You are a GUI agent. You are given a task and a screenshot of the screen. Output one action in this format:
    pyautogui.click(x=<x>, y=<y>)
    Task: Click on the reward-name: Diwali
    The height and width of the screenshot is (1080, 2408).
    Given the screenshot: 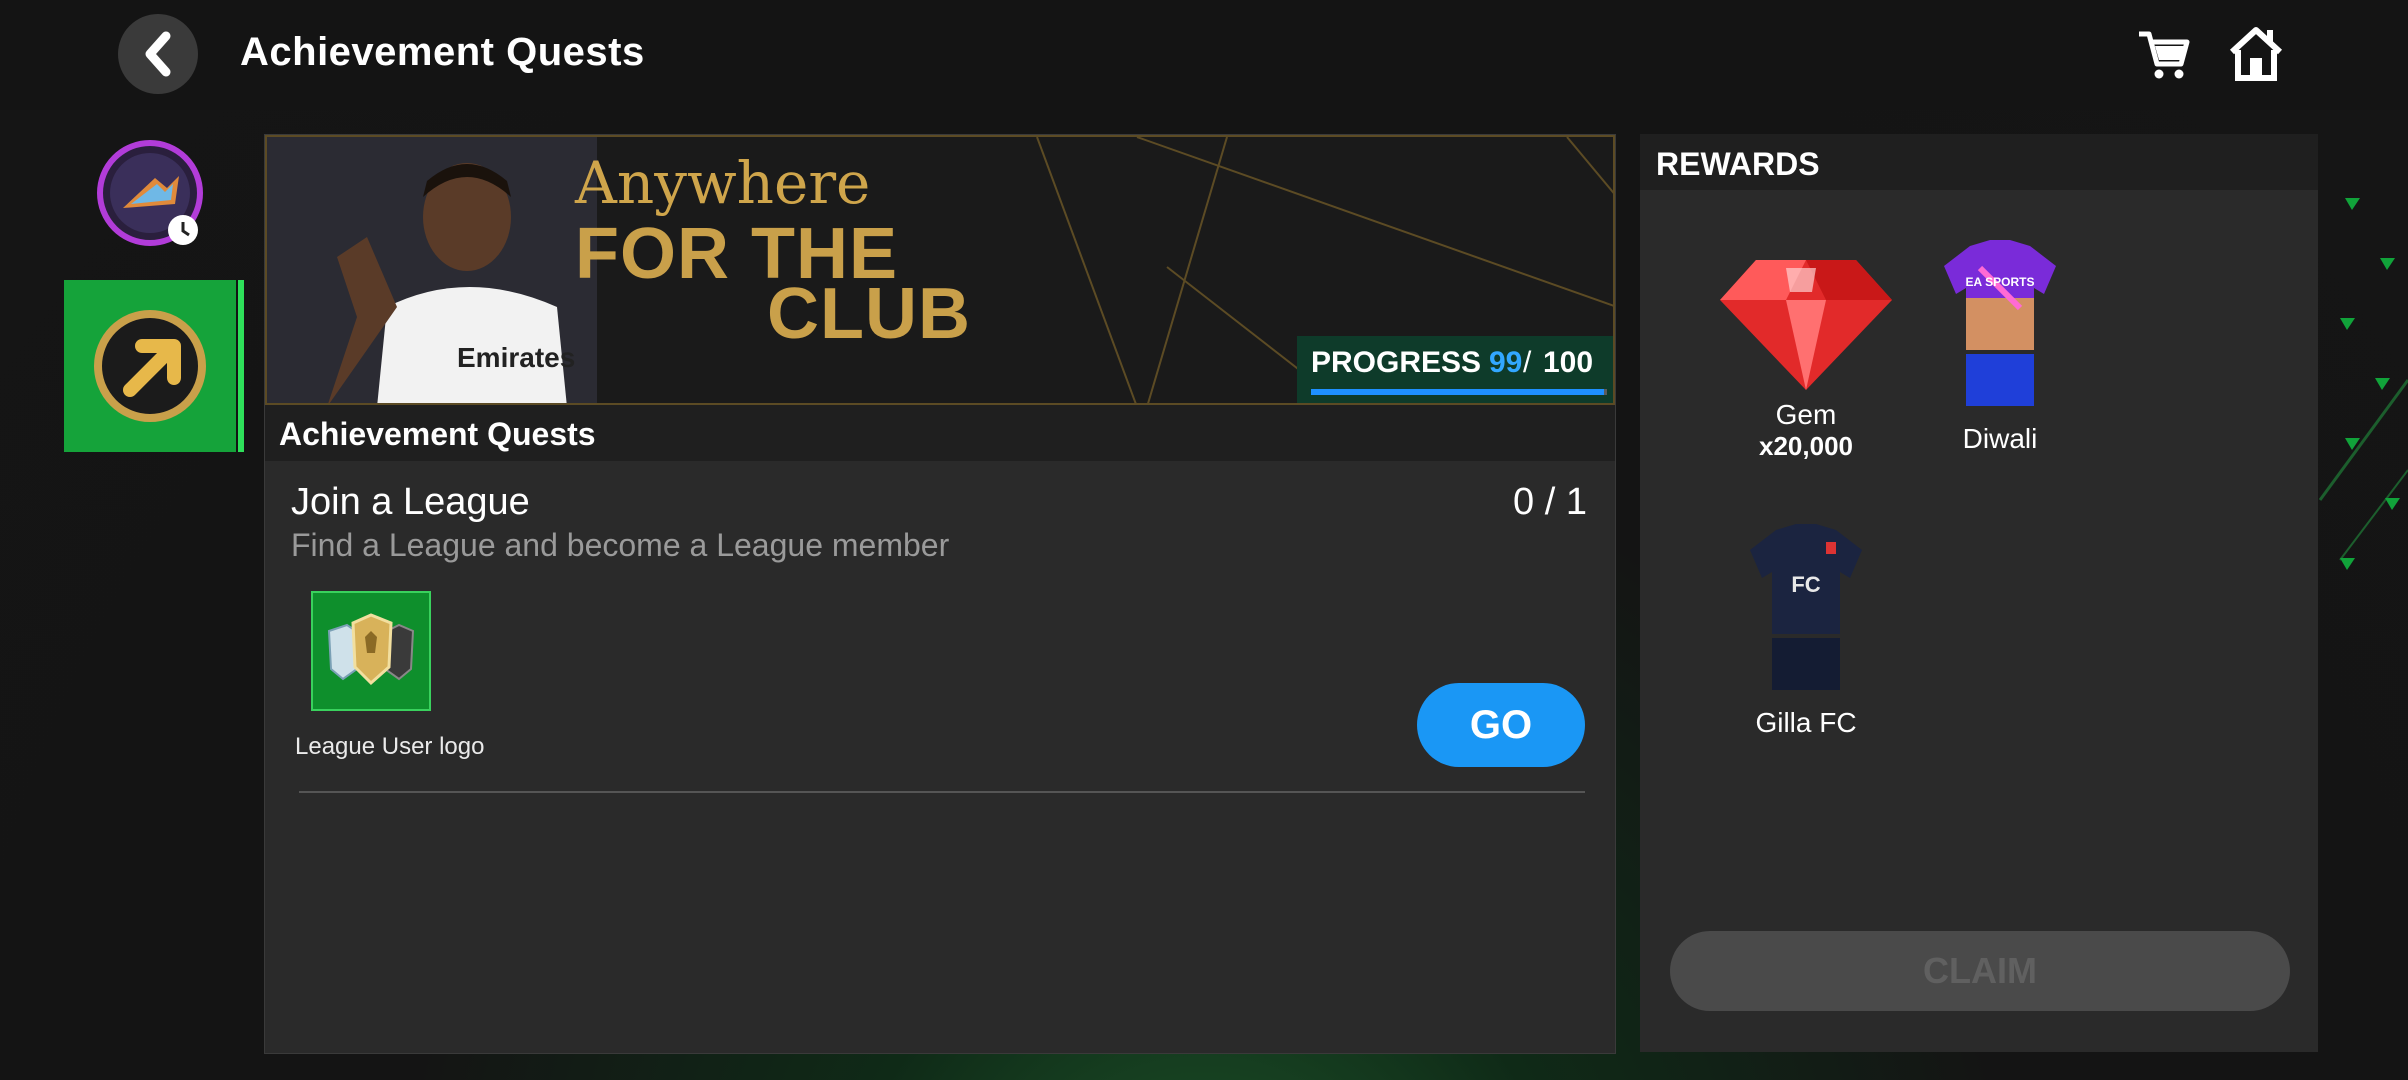 What is the action you would take?
    pyautogui.click(x=2000, y=438)
    